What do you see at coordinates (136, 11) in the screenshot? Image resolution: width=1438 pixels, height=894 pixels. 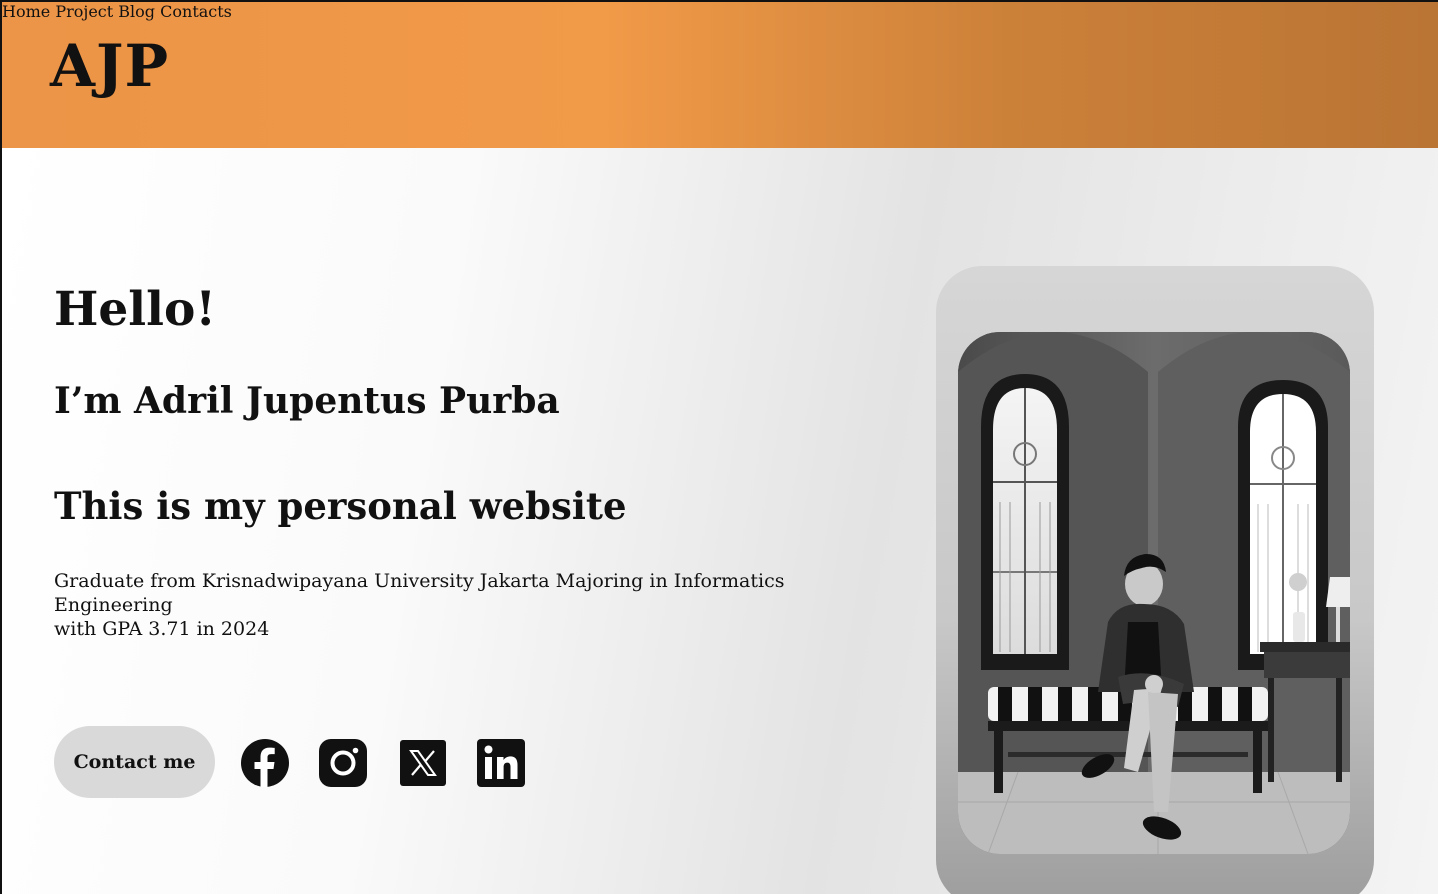 I see `nav-blog: Blog` at bounding box center [136, 11].